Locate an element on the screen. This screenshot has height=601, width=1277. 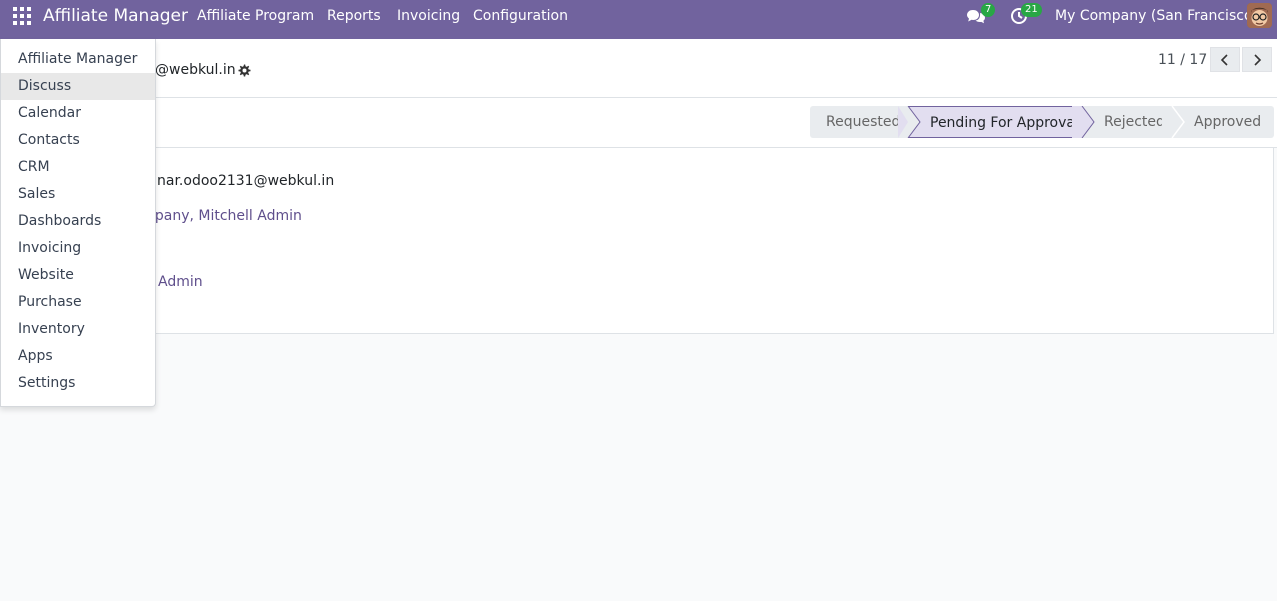
menu-configuration: Configuration is located at coordinates (520, 16).